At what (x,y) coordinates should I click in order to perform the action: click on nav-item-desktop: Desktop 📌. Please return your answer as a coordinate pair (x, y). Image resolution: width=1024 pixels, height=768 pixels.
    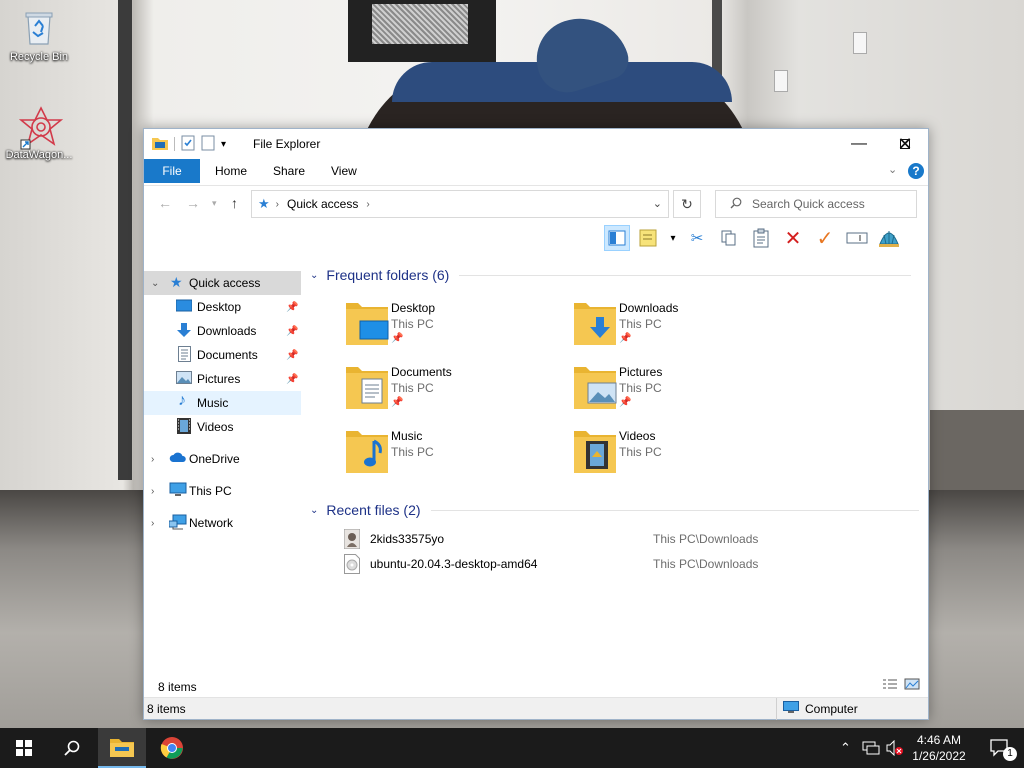
    Looking at the image, I should click on (222, 307).